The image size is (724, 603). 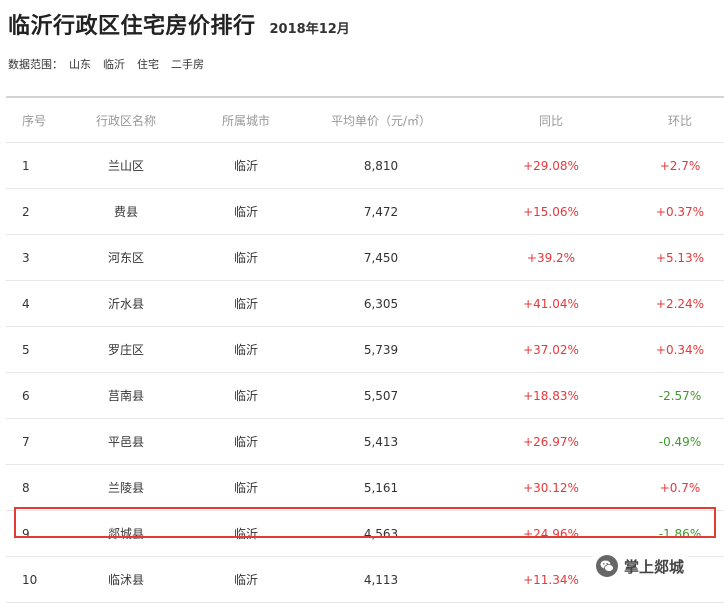 What do you see at coordinates (550, 120) in the screenshot?
I see `column-header-yoy: 同比` at bounding box center [550, 120].